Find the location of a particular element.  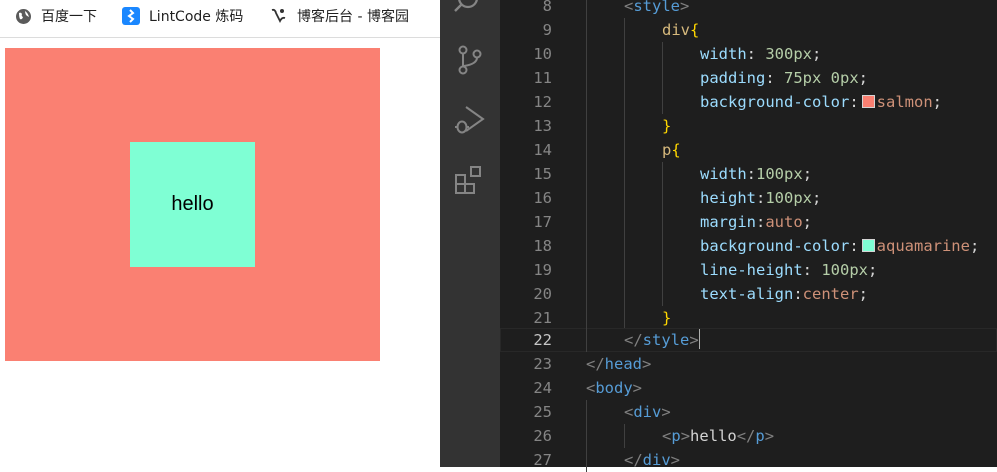

globe-icon is located at coordinates (23, 16).